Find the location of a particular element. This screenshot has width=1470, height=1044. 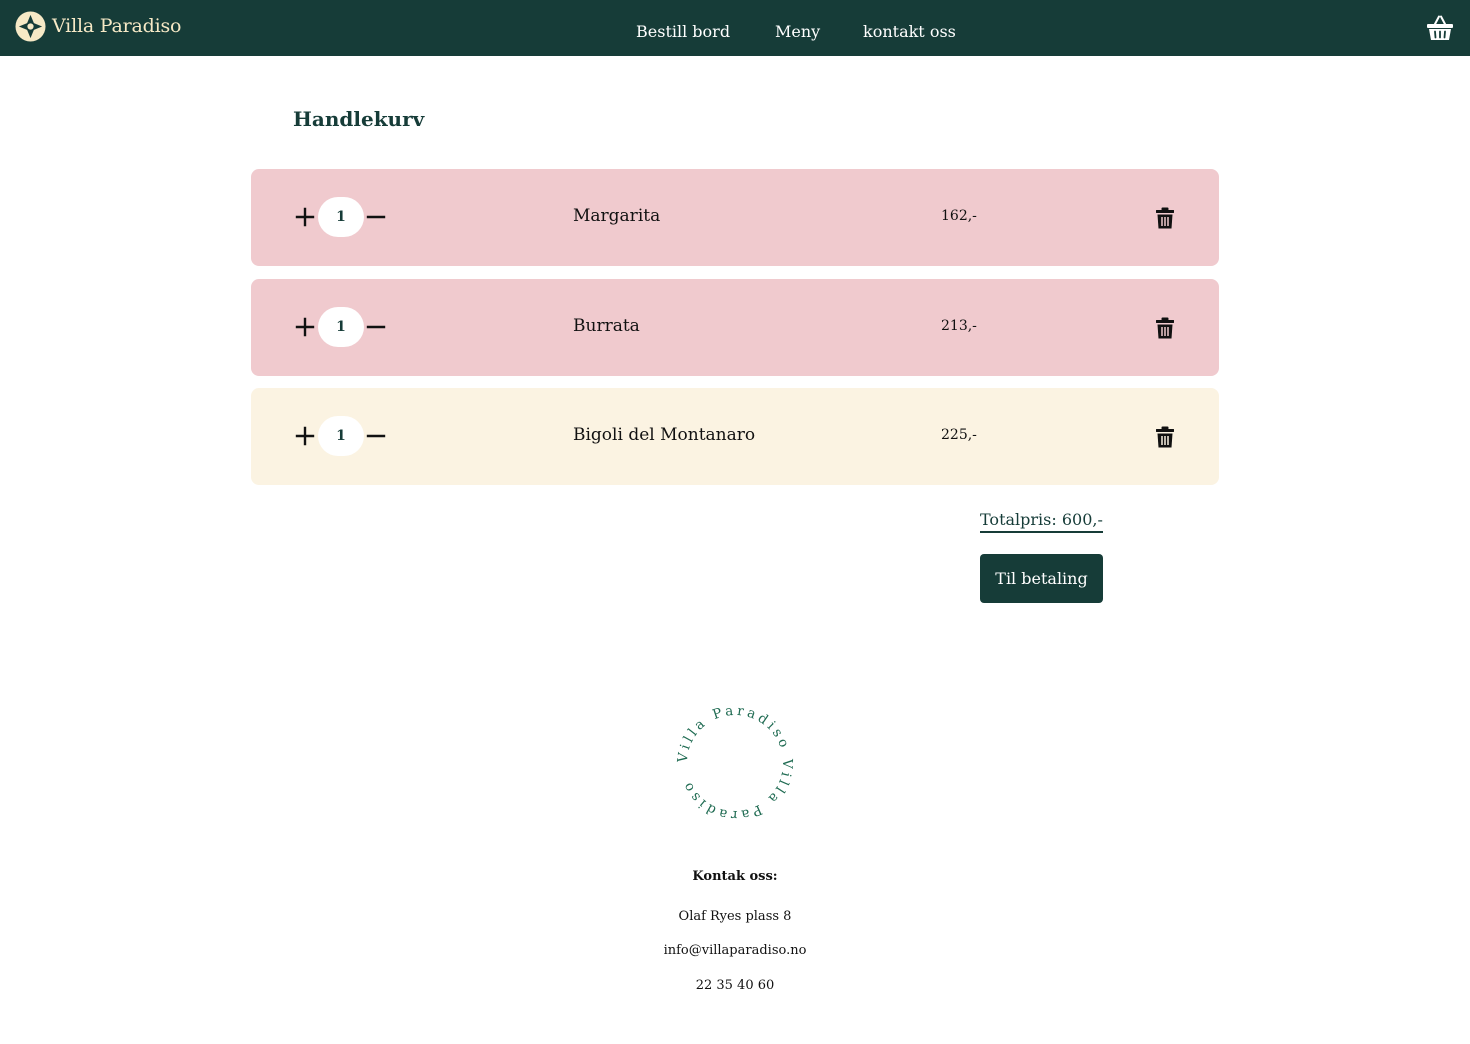

checkout-button: Til betaling is located at coordinates (1041, 578).